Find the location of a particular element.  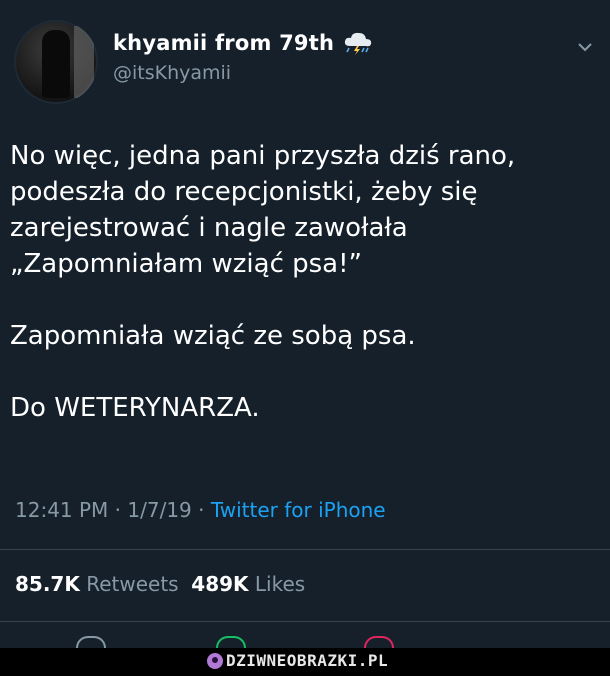

tweet-line: No więc, jedna pani przyszła dziś rano, is located at coordinates (263, 156).